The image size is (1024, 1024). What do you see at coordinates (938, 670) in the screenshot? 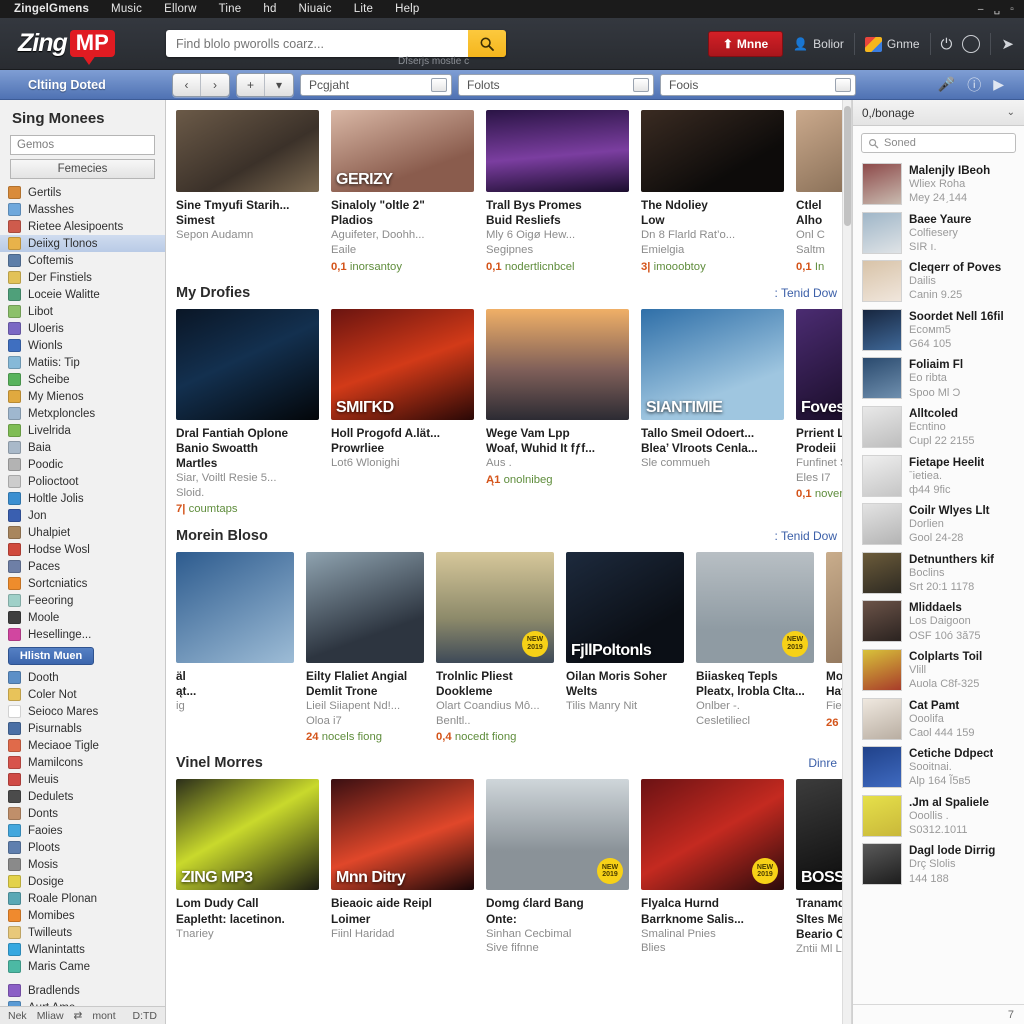
I see `list-item: Colplarts Toil Vlill Auola C8f-325` at bounding box center [938, 670].